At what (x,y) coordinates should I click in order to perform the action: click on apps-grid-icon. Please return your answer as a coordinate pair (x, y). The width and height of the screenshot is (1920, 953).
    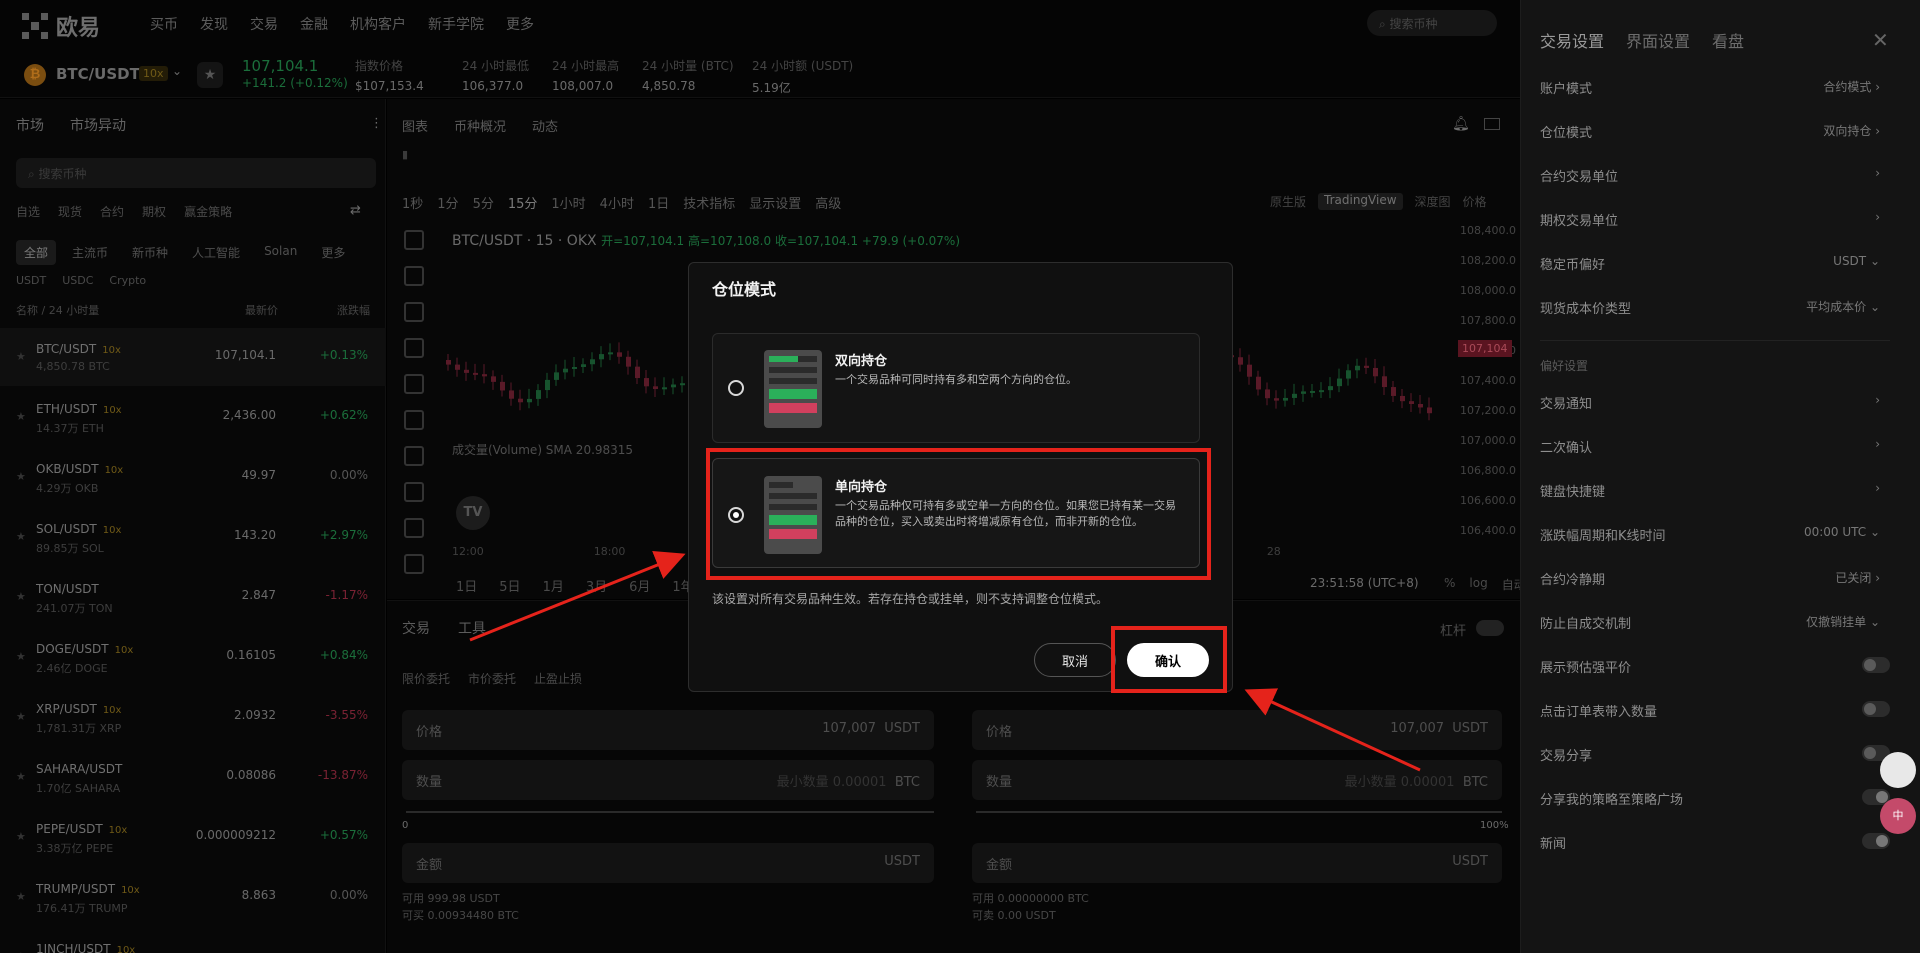
    Looking at the image, I should click on (1898, 770).